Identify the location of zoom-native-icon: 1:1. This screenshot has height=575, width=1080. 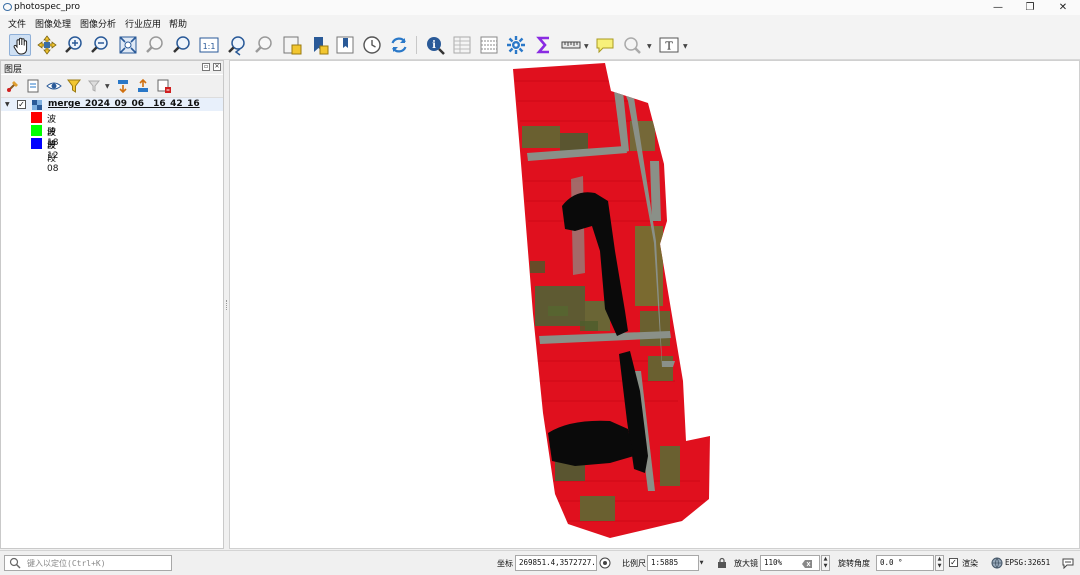
(209, 45).